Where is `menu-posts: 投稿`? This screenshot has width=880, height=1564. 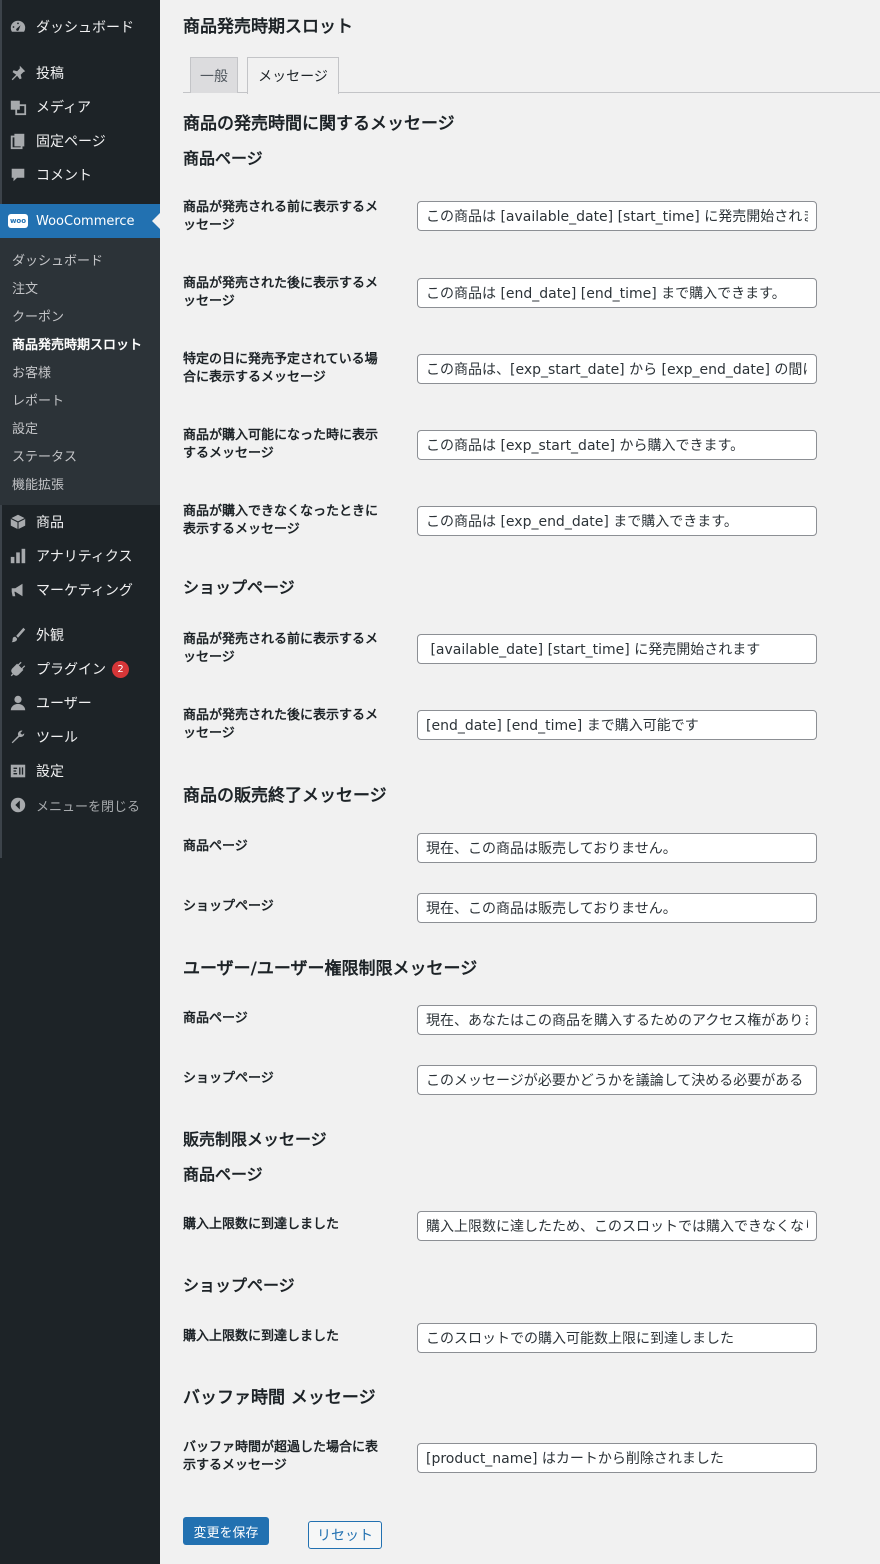
menu-posts: 投稿 is located at coordinates (80, 73).